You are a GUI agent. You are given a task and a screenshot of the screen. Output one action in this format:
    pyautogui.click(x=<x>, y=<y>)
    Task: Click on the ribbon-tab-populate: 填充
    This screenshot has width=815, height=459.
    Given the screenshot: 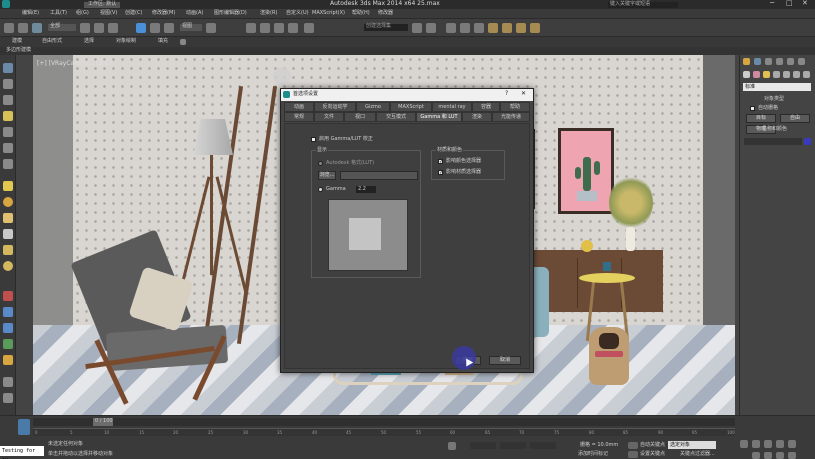 What is the action you would take?
    pyautogui.click(x=163, y=41)
    